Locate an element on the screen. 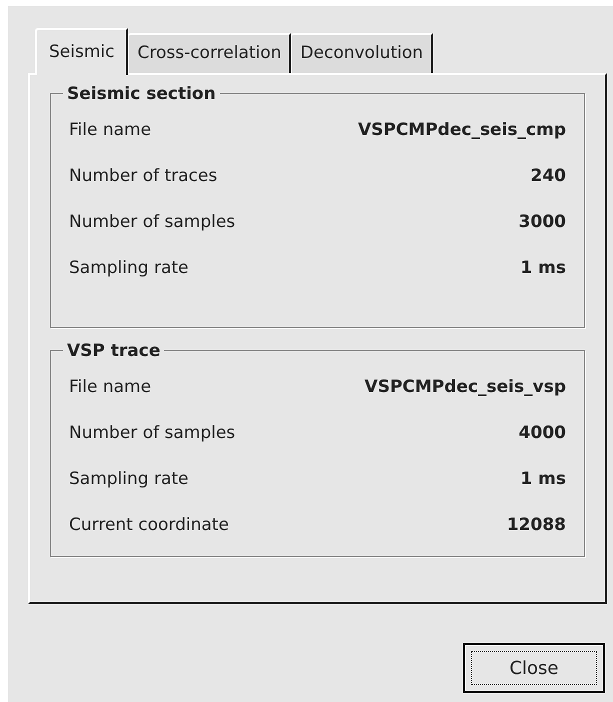 Image resolution: width=613 pixels, height=702 pixels. field-value: 4000 is located at coordinates (542, 434).